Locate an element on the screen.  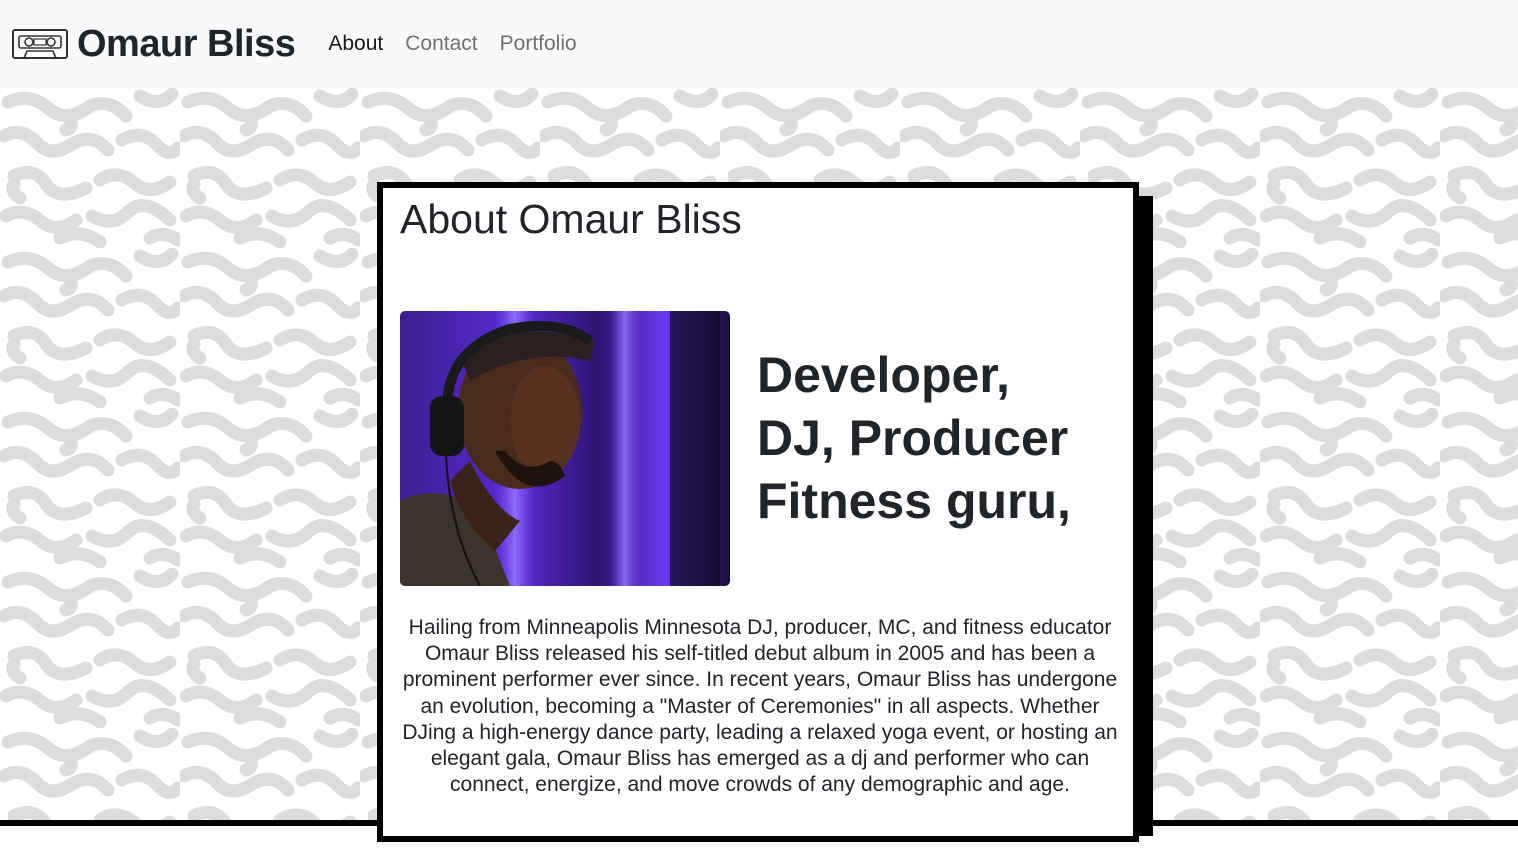
cassette-tape-icon is located at coordinates (40, 44).